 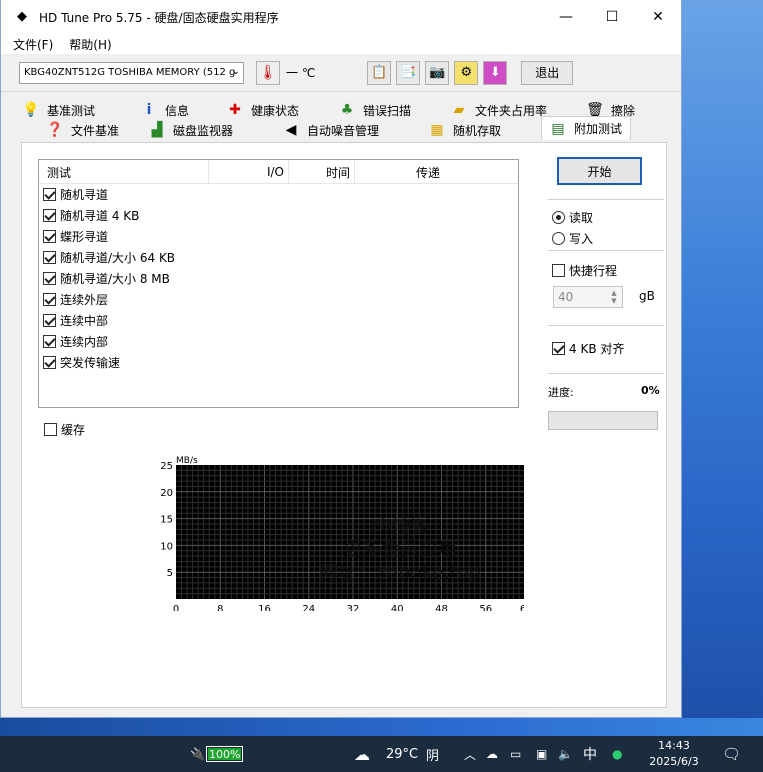 I want to click on chevron-up-icon: ︿, so click(x=470, y=754).